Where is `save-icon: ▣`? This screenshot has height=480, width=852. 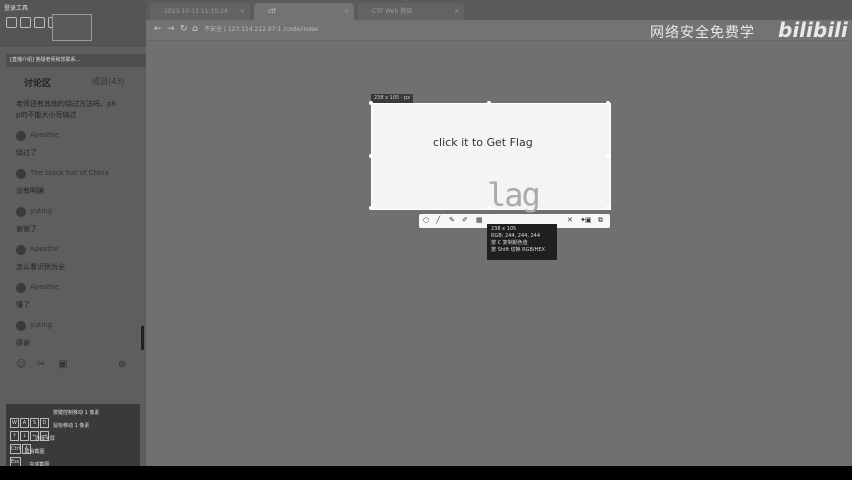
save-icon: ▣ is located at coordinates (588, 220).